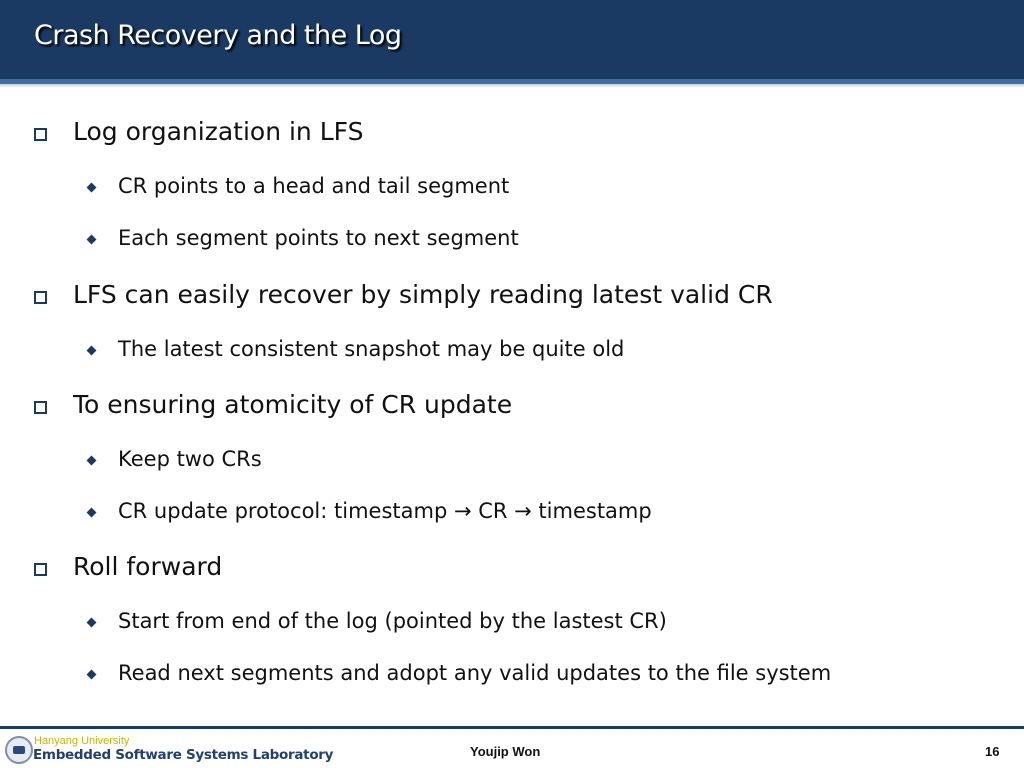 This screenshot has width=1024, height=768. I want to click on sub-bullet-text: Each segment points to next segment, so click(318, 238).